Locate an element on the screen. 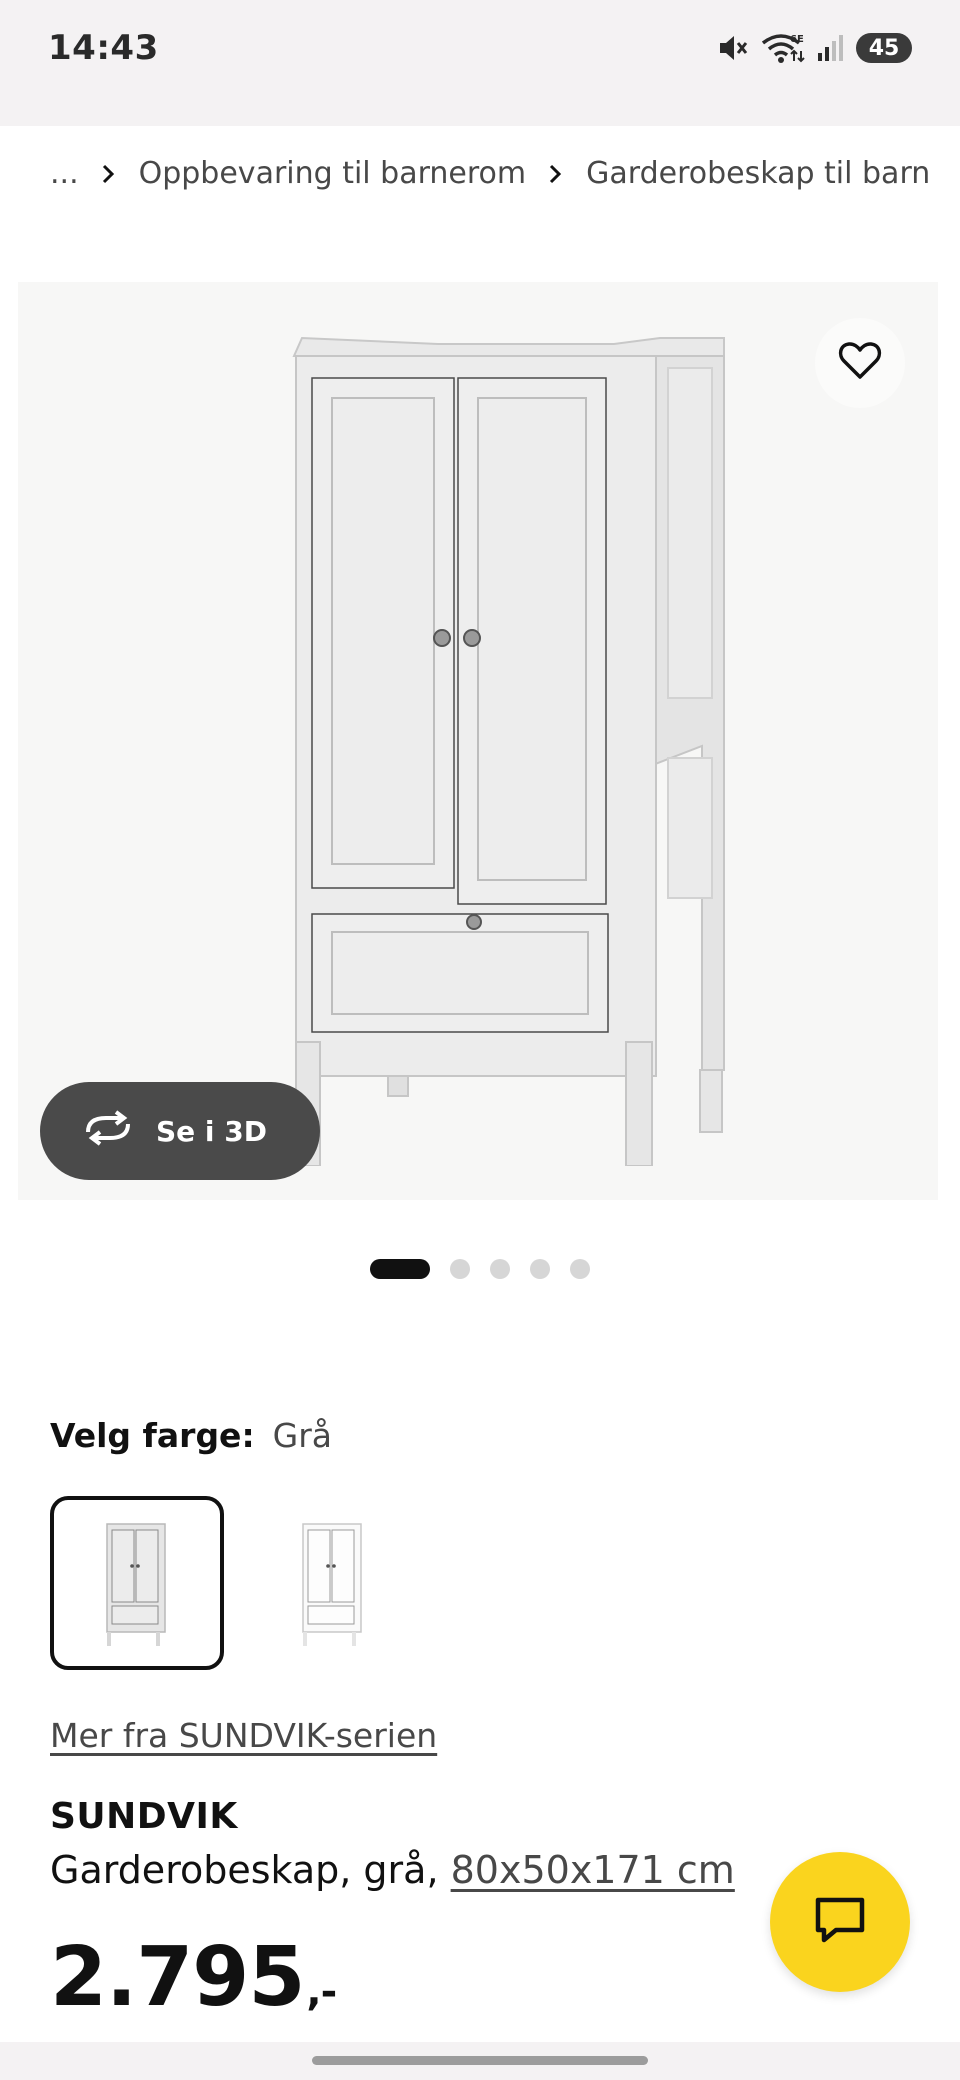  rotate-3d-icon is located at coordinates (108, 1131).